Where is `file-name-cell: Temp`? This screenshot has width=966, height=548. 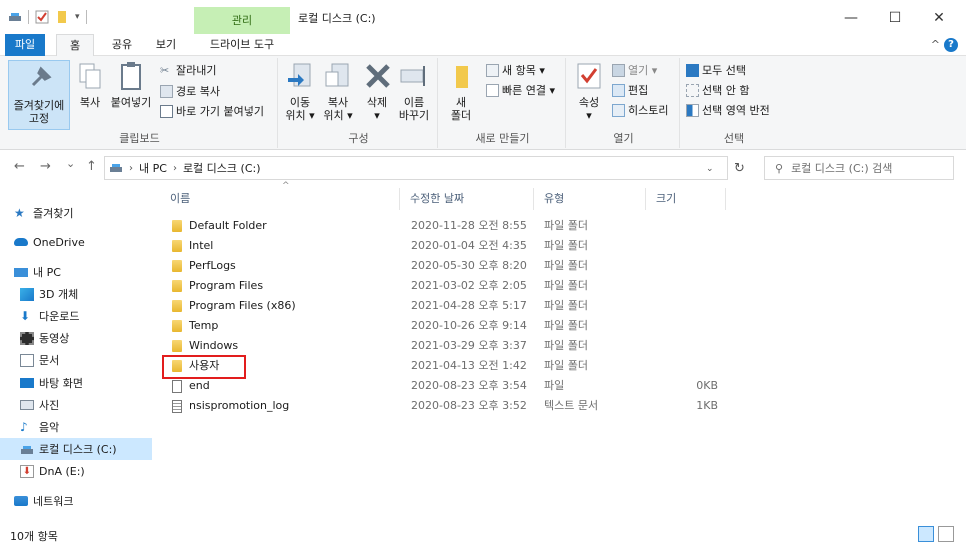
file-name-cell: Temp is located at coordinates (195, 326).